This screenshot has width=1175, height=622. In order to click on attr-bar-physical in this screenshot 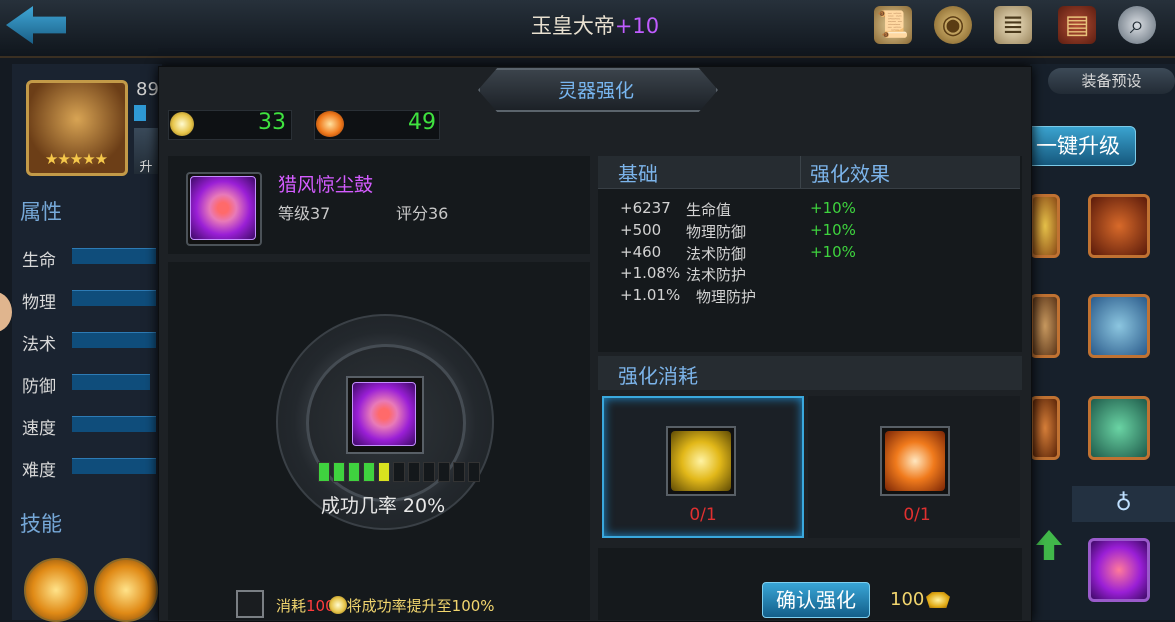, I will do `click(114, 298)`.